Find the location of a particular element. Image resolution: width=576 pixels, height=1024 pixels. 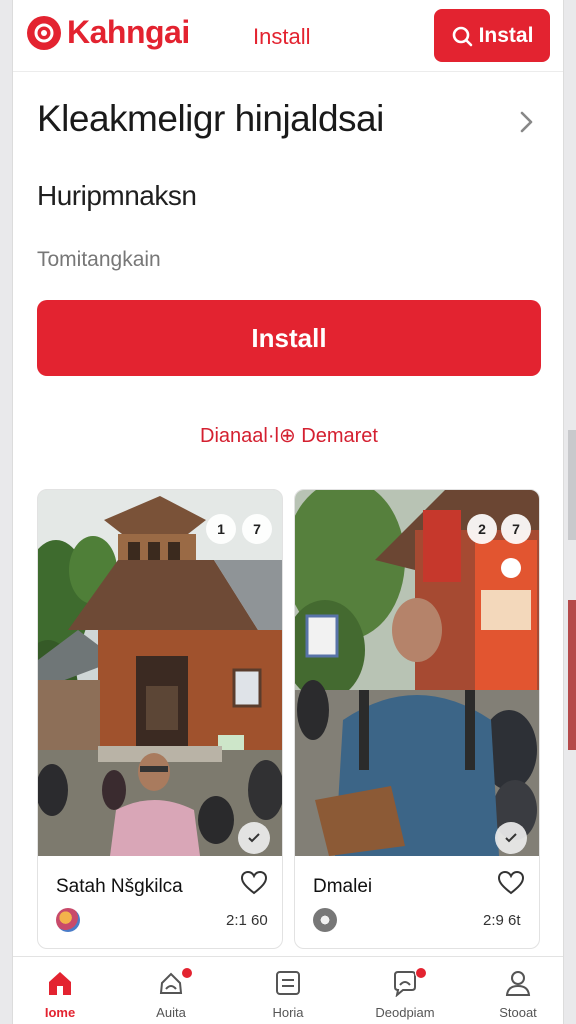

brand-logo: Kahngai is located at coordinates (108, 32).